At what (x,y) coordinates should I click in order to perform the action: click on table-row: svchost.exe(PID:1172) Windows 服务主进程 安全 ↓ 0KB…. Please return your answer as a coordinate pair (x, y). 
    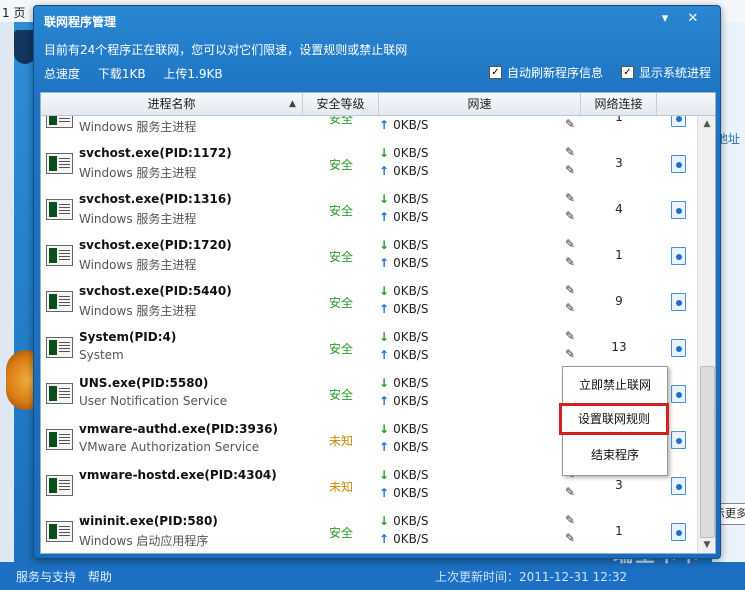
    Looking at the image, I should click on (369, 164).